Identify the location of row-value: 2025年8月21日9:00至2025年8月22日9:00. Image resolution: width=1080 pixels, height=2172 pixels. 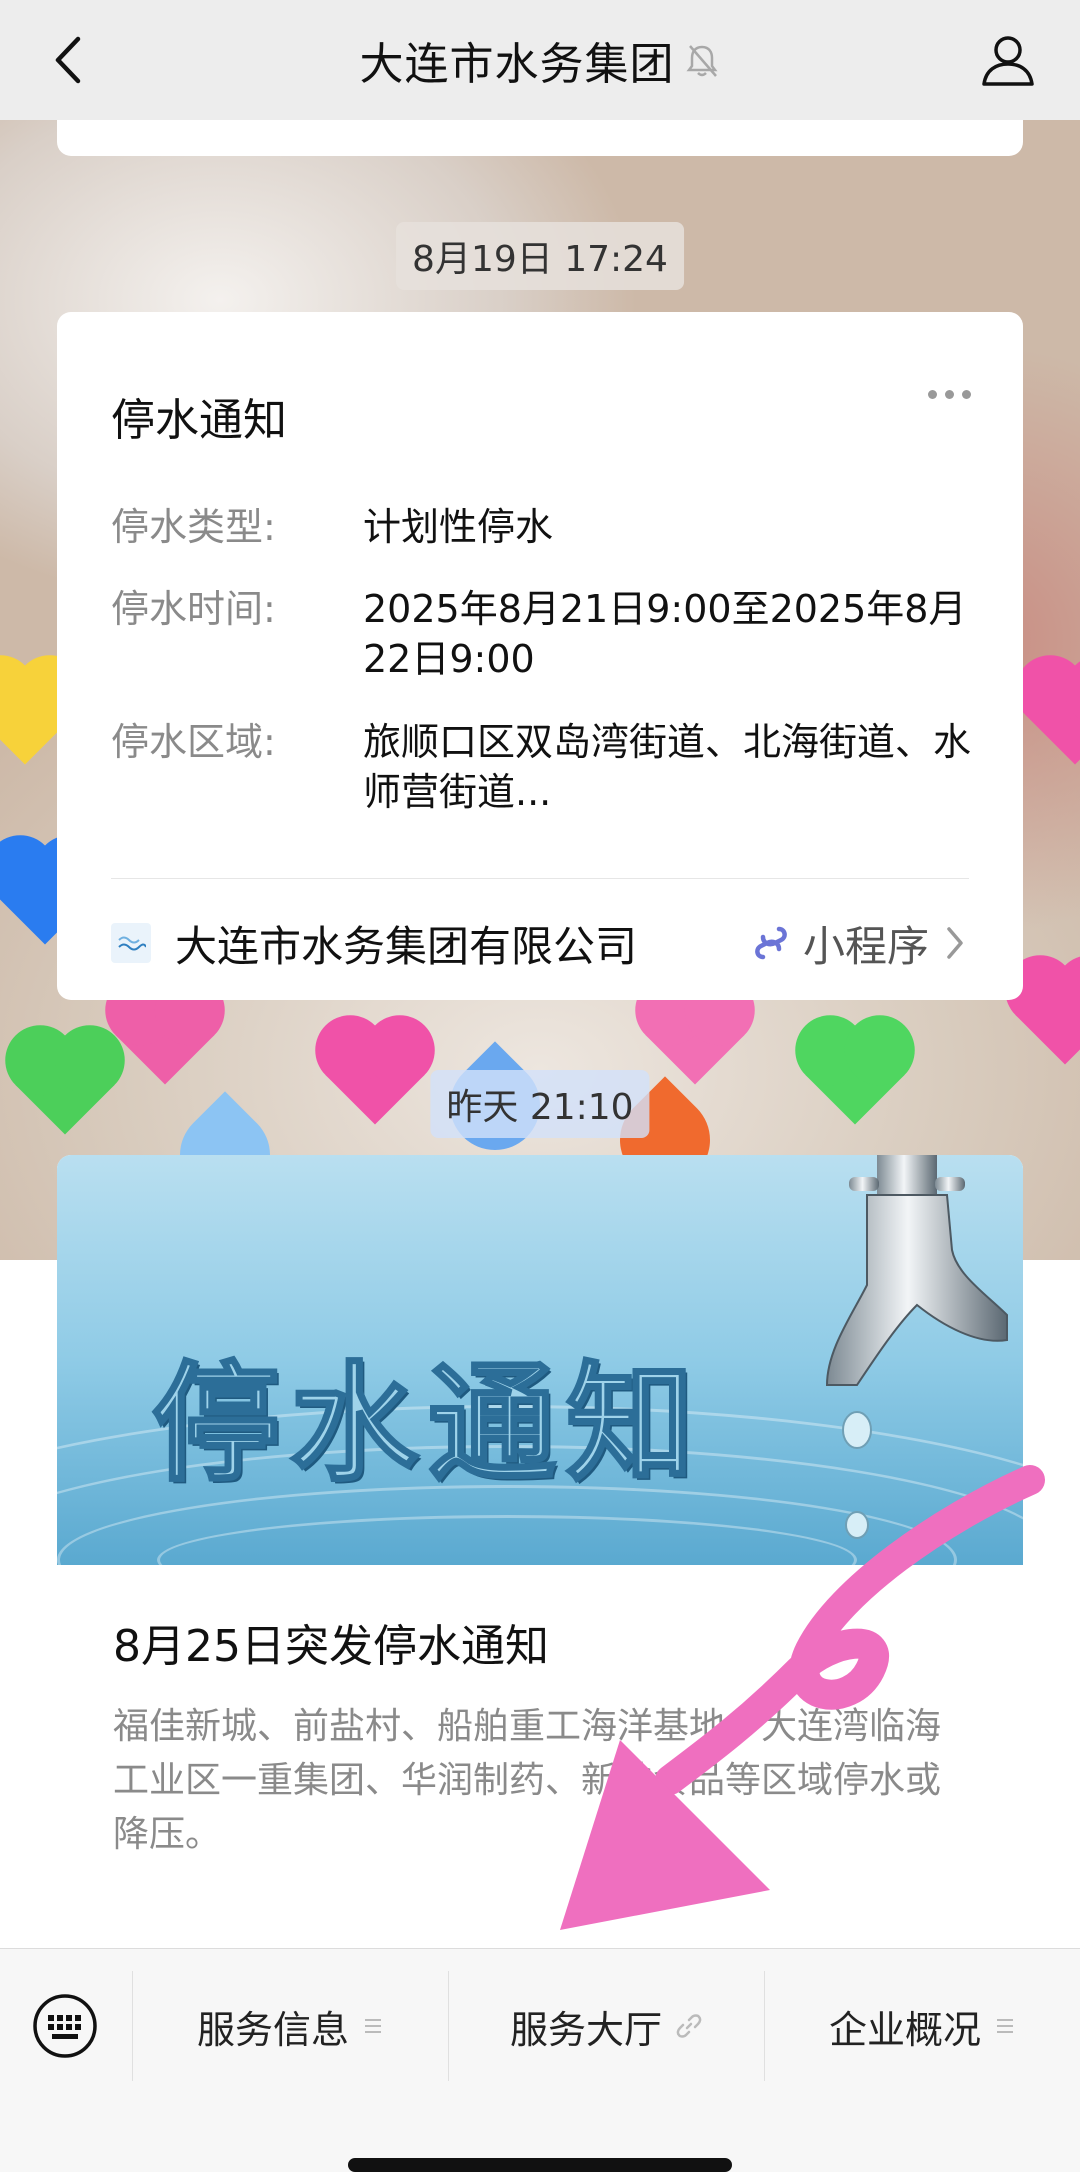
(665, 634).